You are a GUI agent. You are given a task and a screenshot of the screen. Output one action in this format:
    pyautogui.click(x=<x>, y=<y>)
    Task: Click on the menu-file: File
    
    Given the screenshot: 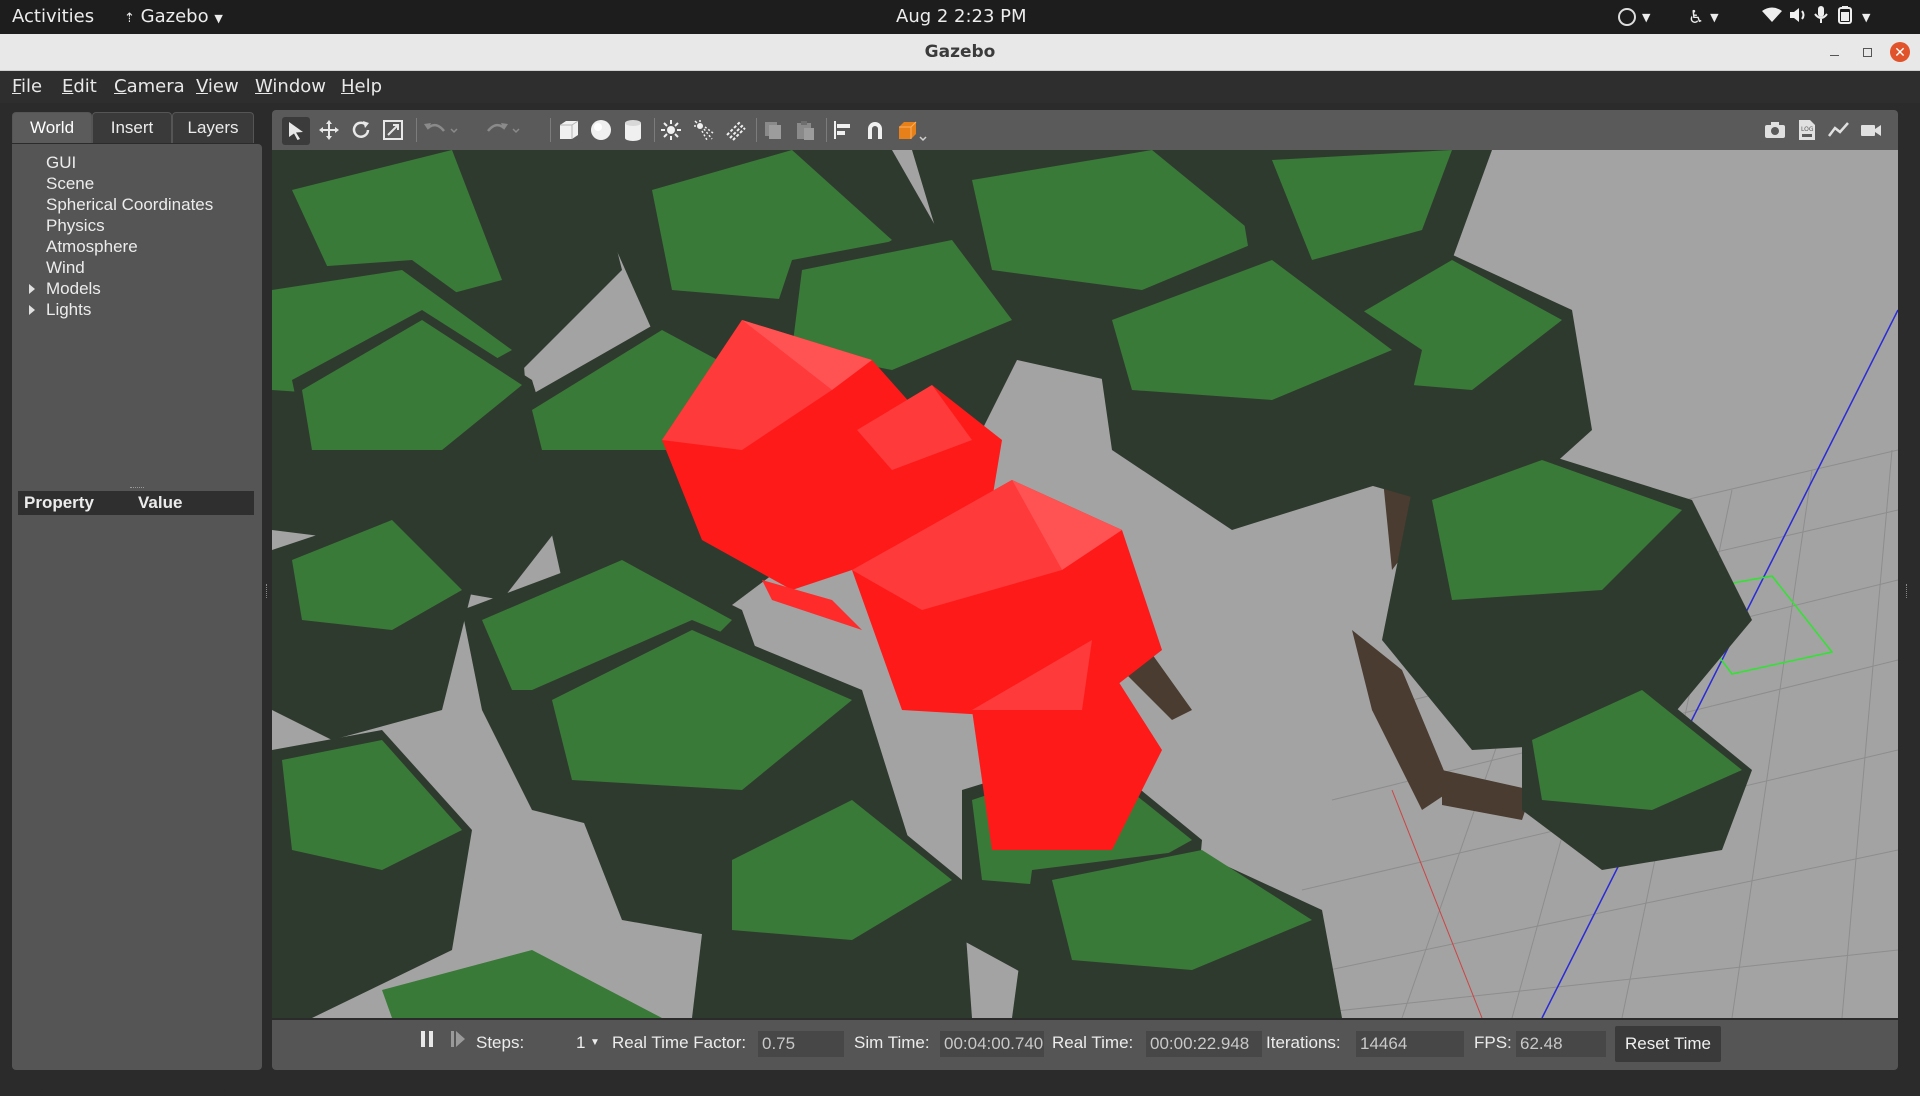 What is the action you would take?
    pyautogui.click(x=27, y=87)
    